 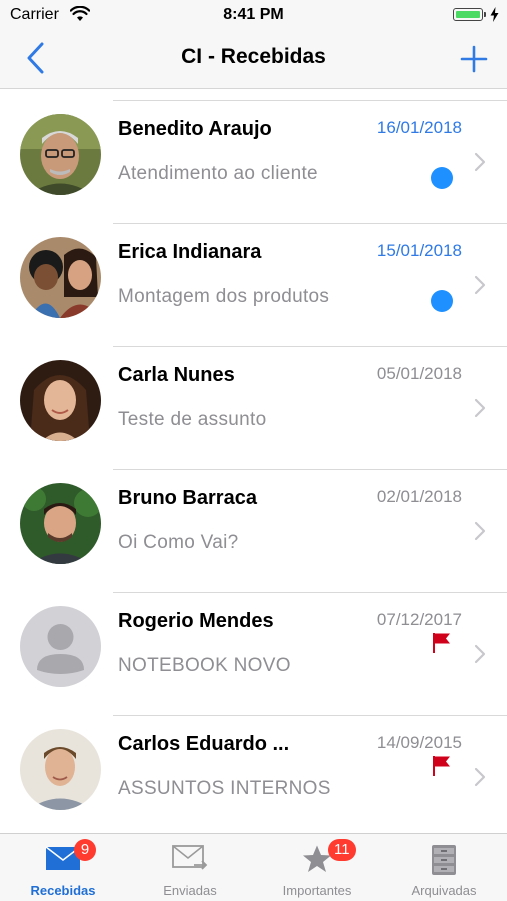 What do you see at coordinates (204, 665) in the screenshot?
I see `message-subject: NOTEBOOK NOVO` at bounding box center [204, 665].